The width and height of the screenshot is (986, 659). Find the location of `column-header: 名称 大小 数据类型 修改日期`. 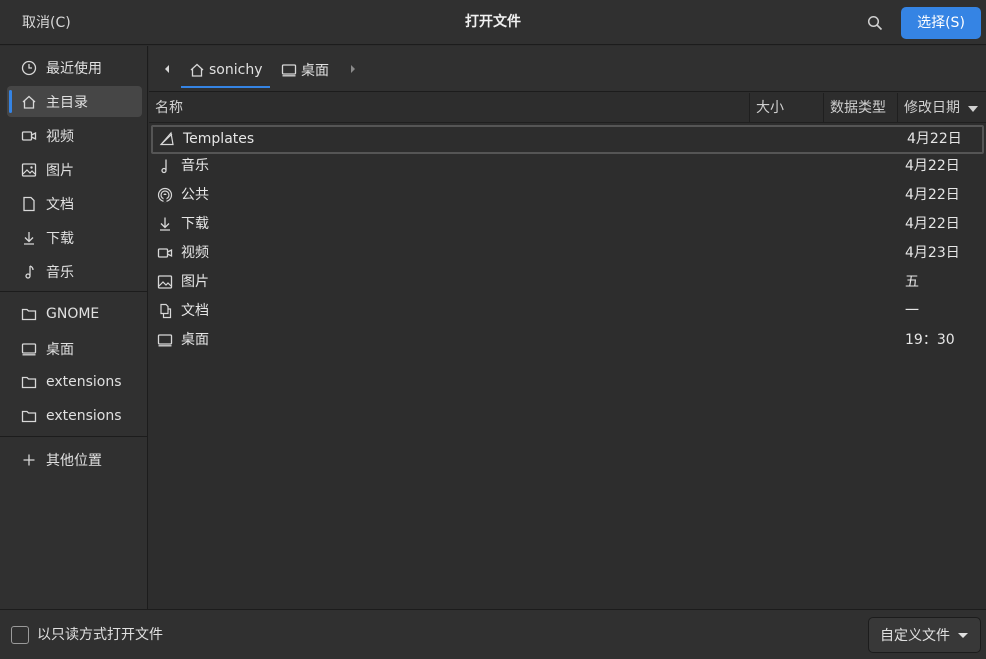

column-header: 名称 大小 数据类型 修改日期 is located at coordinates (567, 108).